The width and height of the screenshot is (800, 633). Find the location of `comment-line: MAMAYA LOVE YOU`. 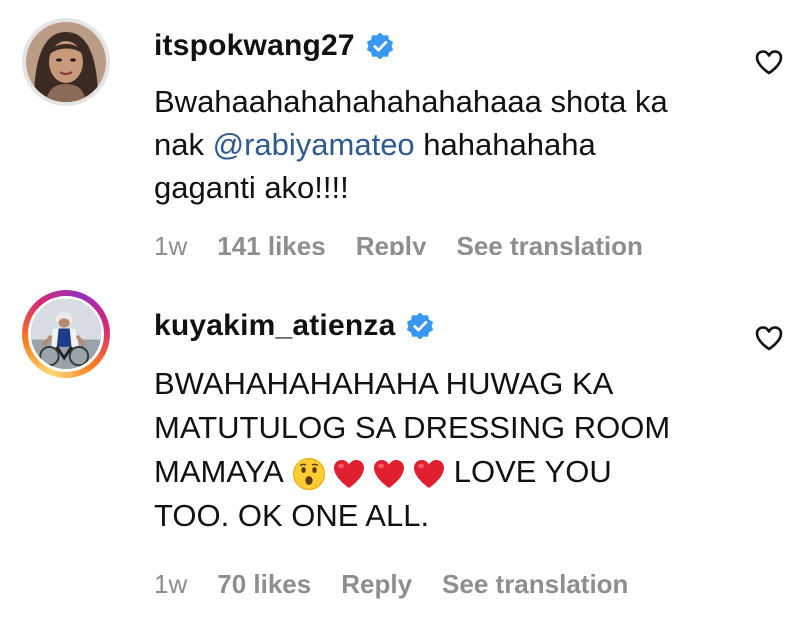

comment-line: MAMAYA LOVE YOU is located at coordinates (434, 472).